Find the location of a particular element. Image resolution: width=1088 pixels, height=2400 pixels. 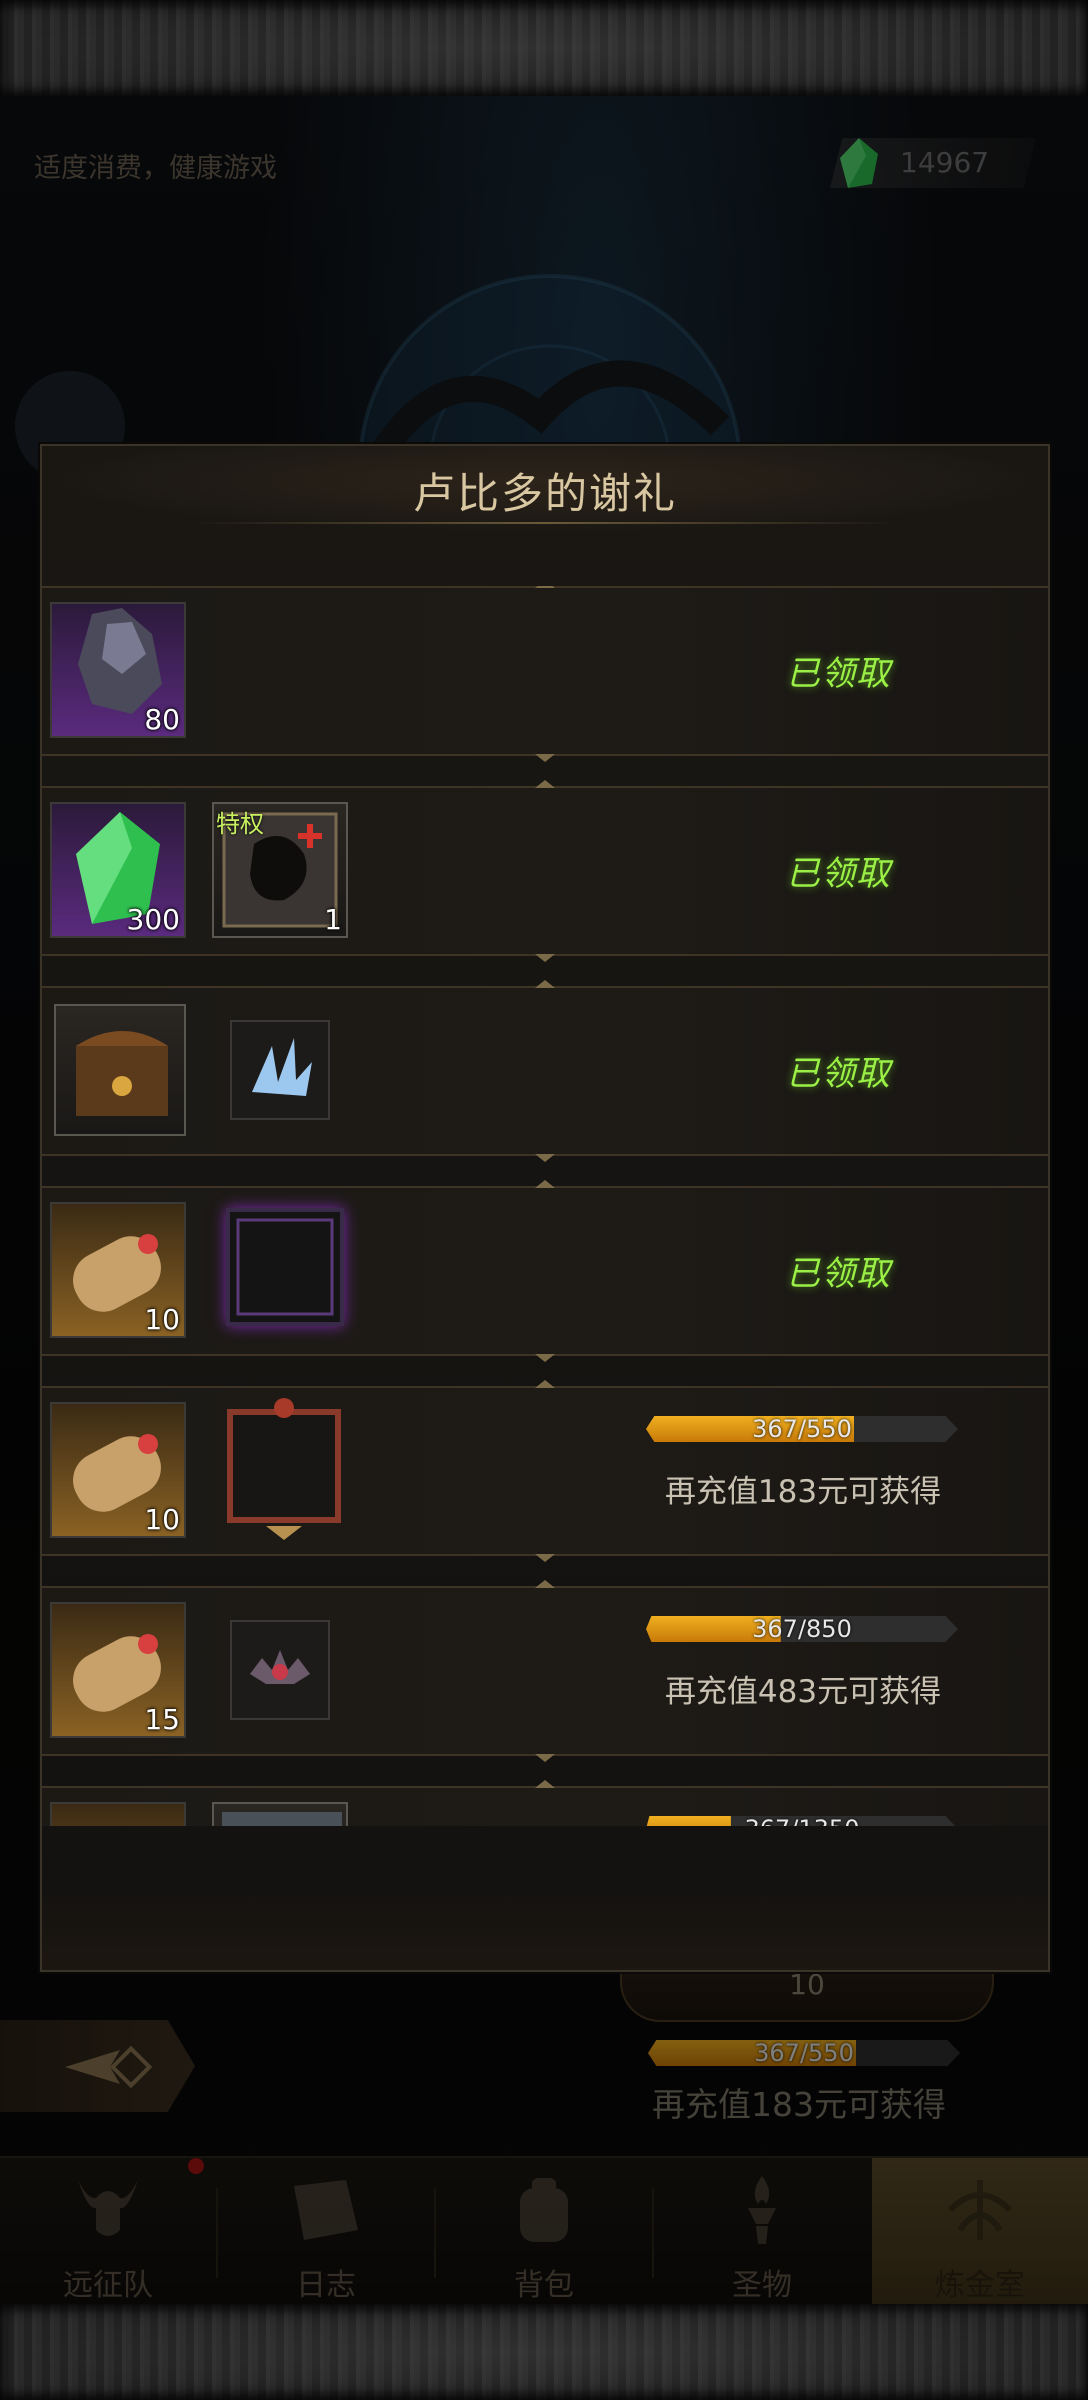

ornate-frame-icon is located at coordinates (284, 1469).